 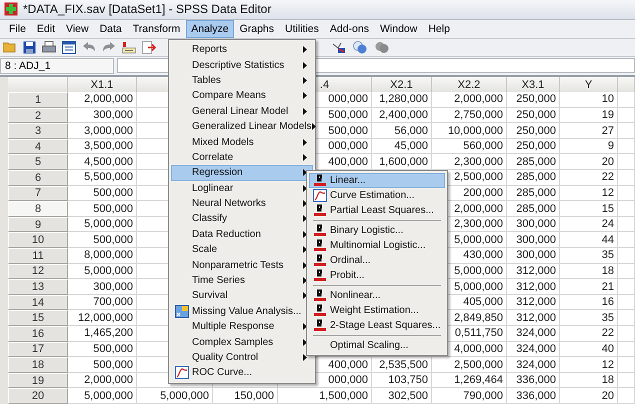 What do you see at coordinates (38, 240) in the screenshot?
I see `row-header: 10` at bounding box center [38, 240].